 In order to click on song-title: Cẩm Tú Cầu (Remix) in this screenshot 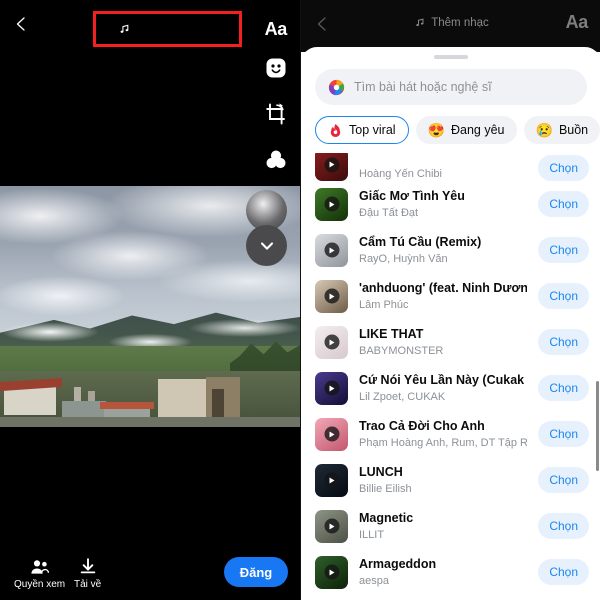, I will do `click(420, 241)`.